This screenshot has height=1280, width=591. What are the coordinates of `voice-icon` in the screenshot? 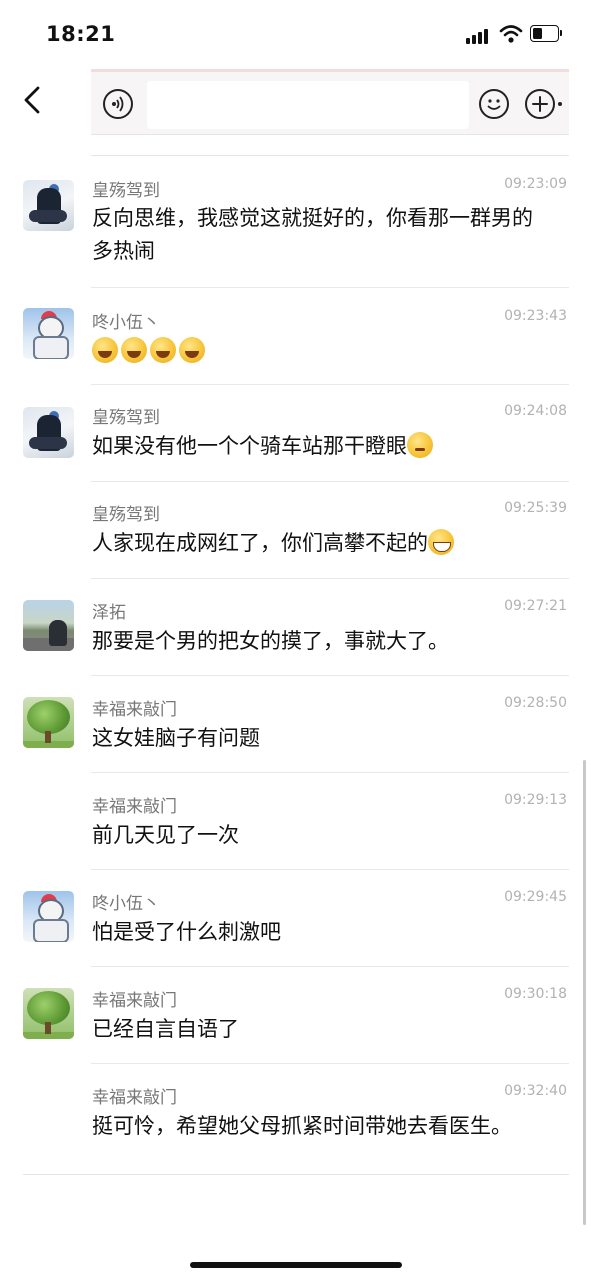 It's located at (118, 104).